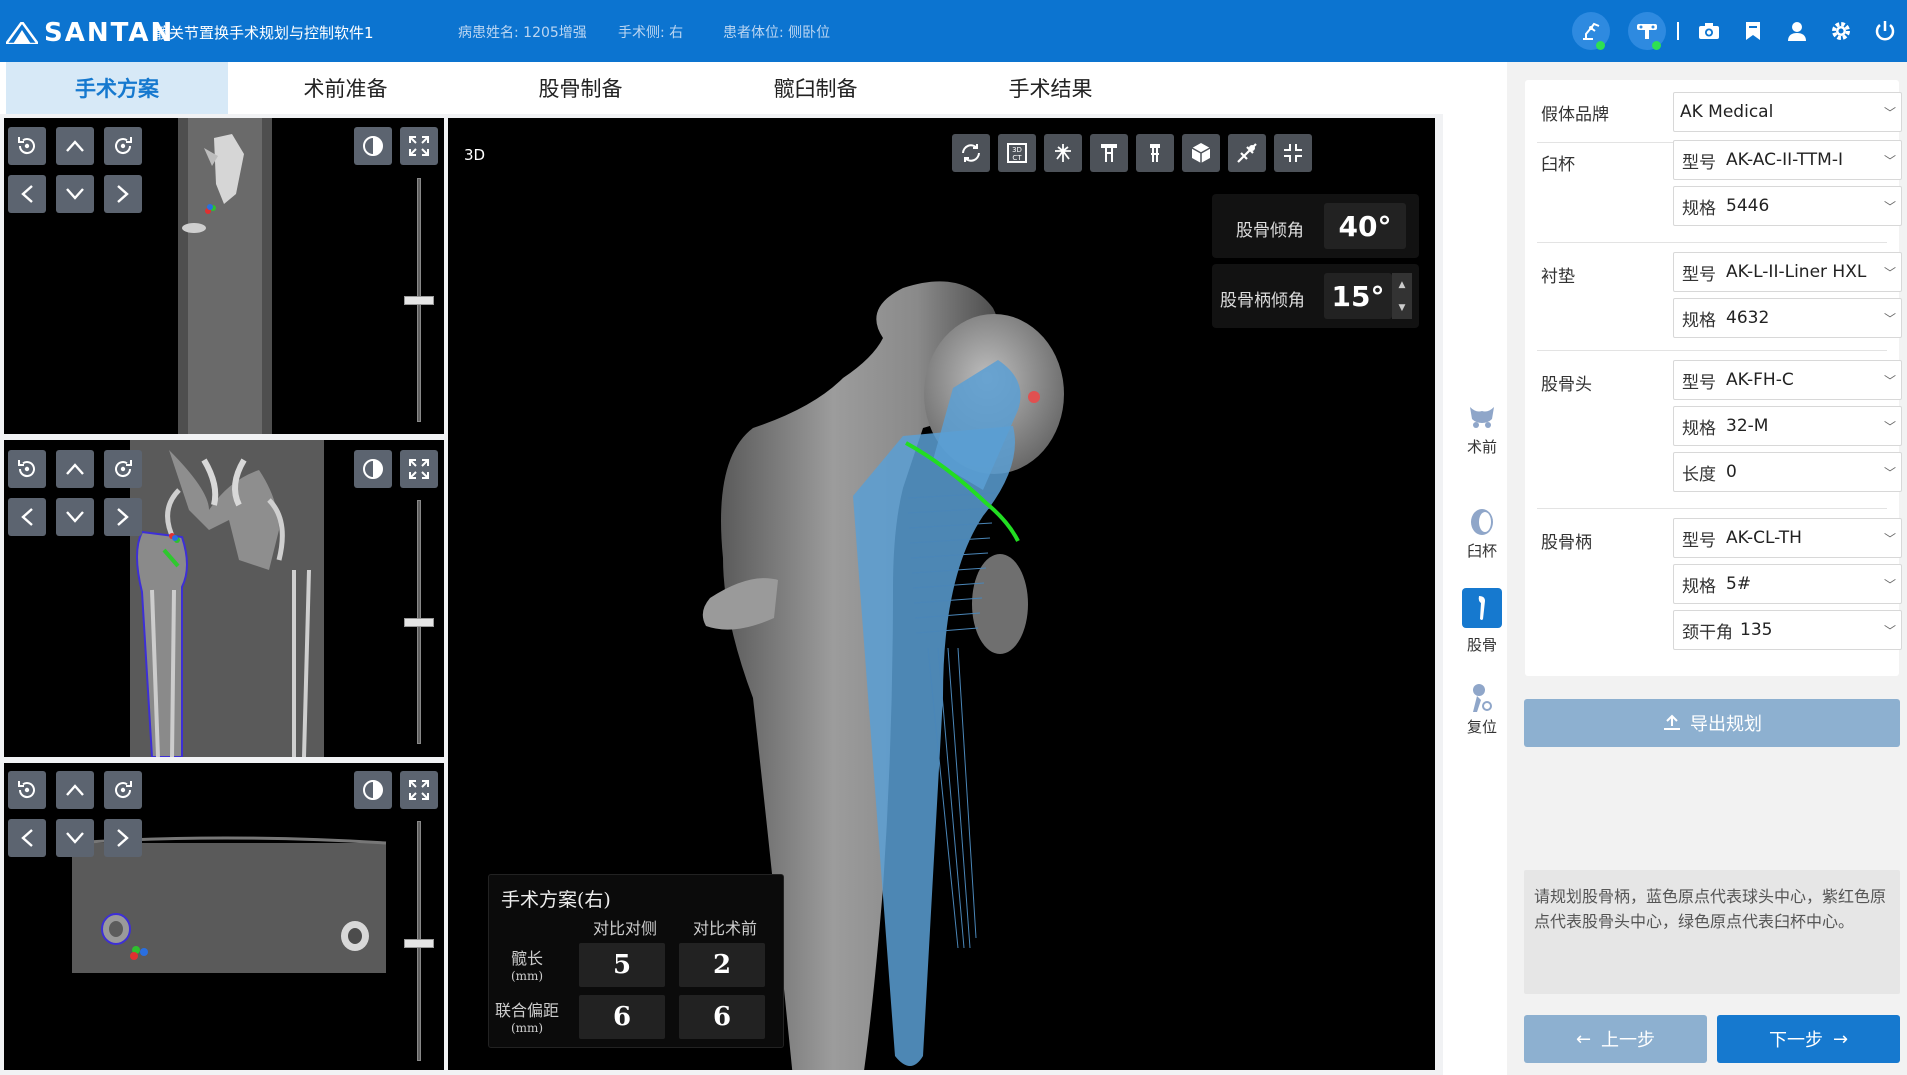  I want to click on stem-model-select: 型号 AK-CL-TH ﹀, so click(1787, 538).